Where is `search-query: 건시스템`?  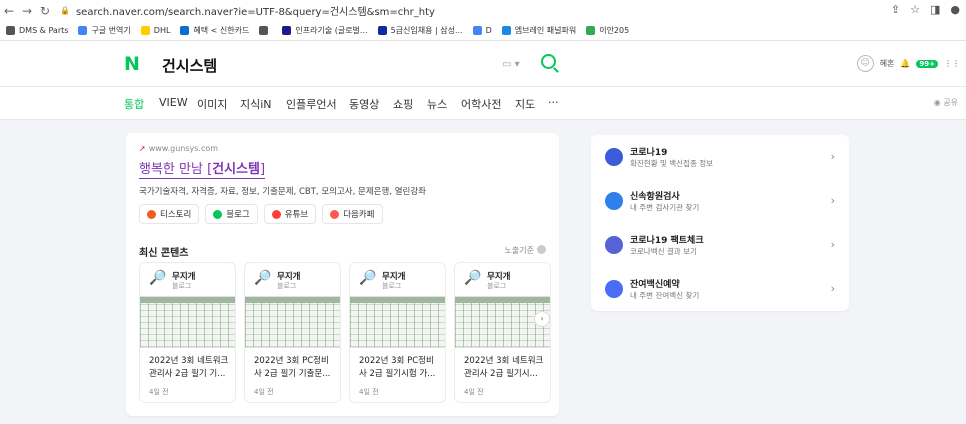
search-query: 건시스템 is located at coordinates (189, 65).